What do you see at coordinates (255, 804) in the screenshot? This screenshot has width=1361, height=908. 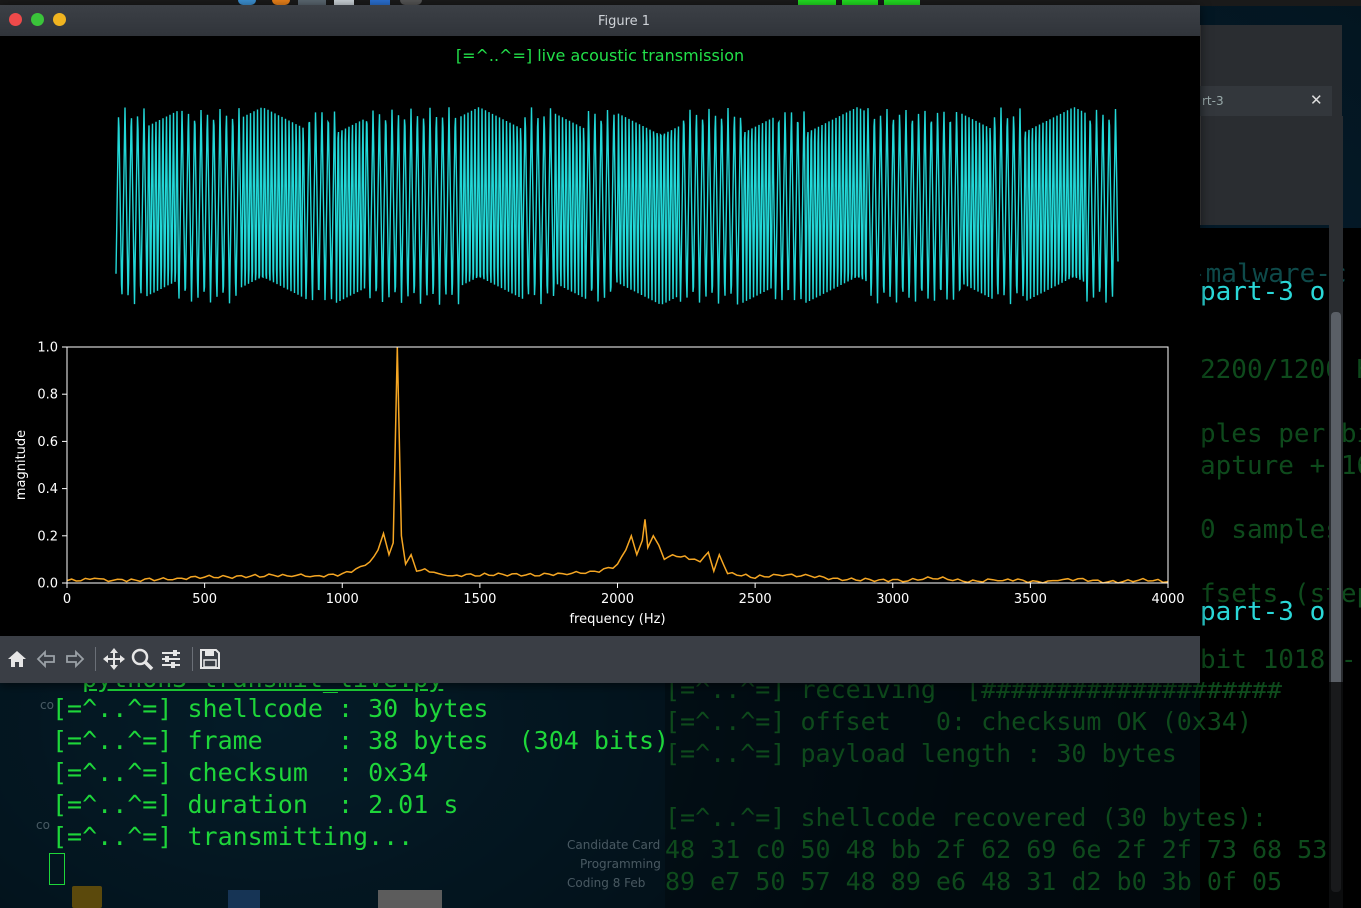 I see `terminal-line: [=^..^=] duration : 2.01 s` at bounding box center [255, 804].